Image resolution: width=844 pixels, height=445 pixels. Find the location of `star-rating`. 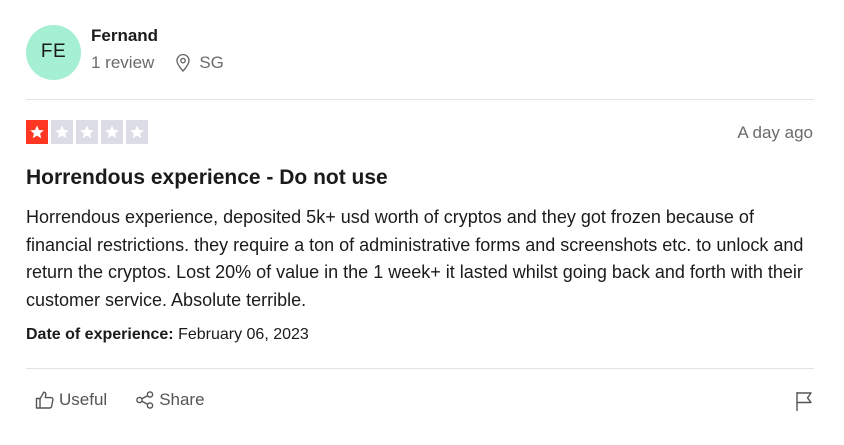

star-rating is located at coordinates (87, 132).